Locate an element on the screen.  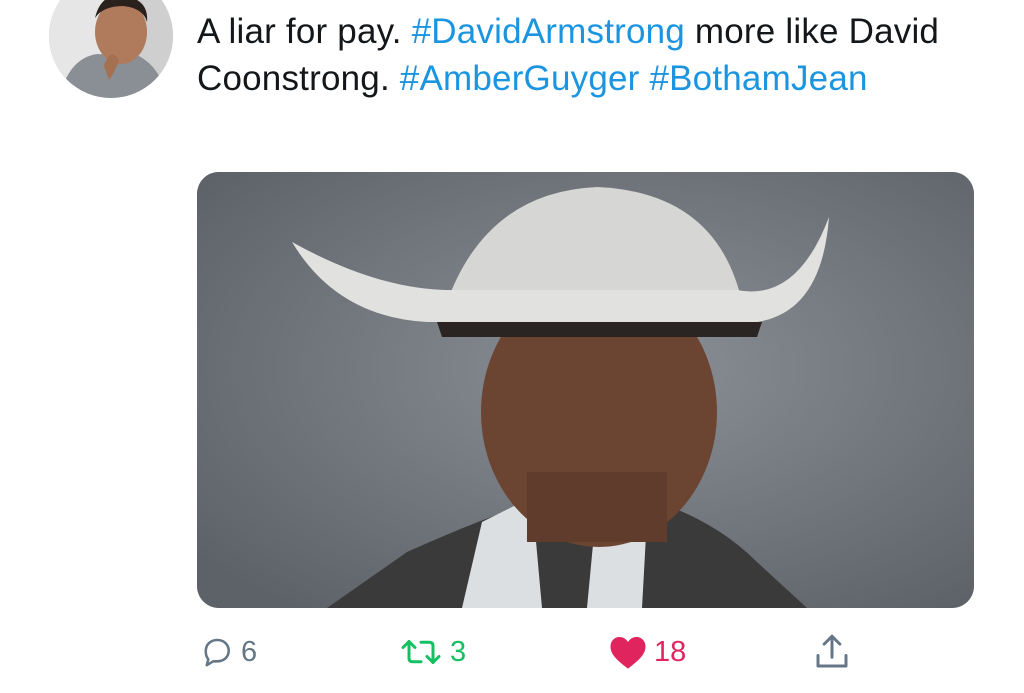
share-button is located at coordinates (832, 652).